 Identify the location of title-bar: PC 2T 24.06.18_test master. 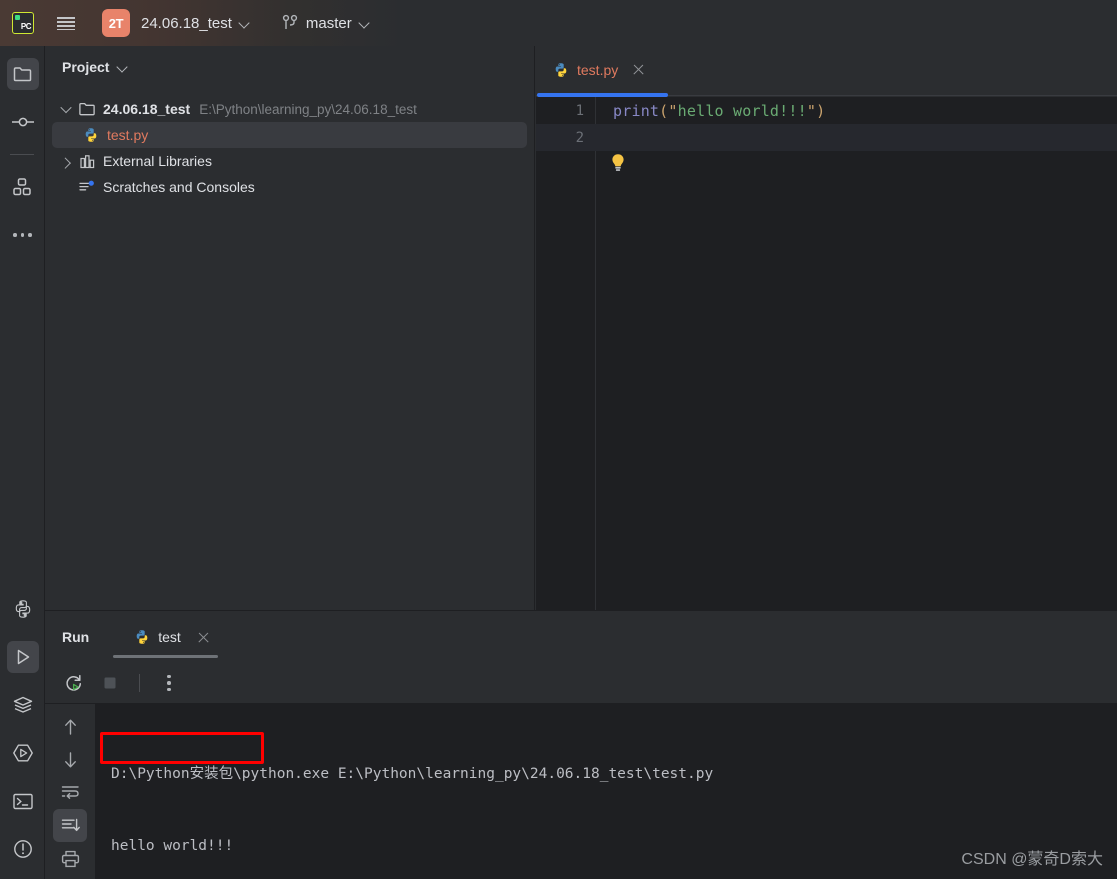
(558, 23).